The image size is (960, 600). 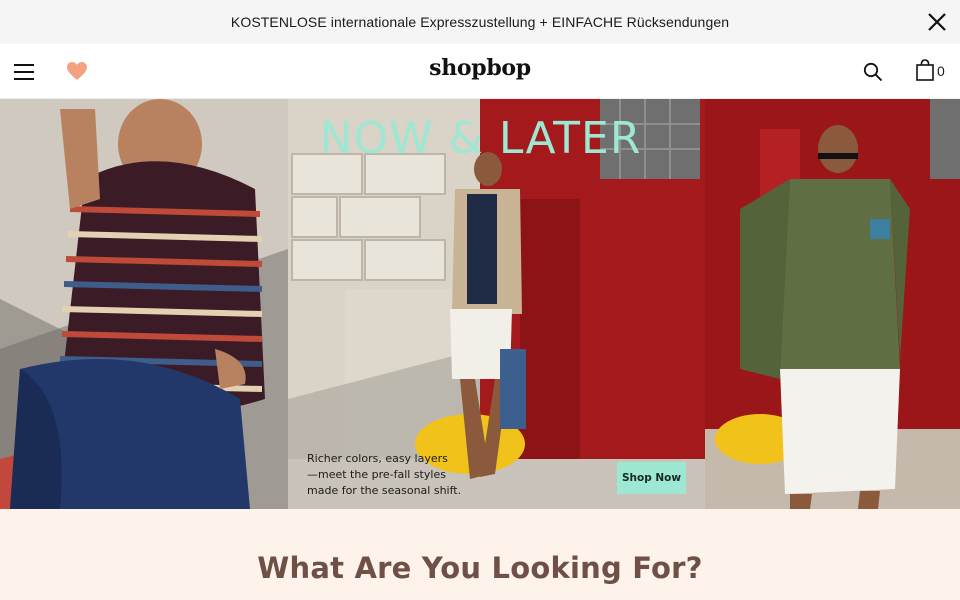 I want to click on search-icon, so click(x=873, y=72).